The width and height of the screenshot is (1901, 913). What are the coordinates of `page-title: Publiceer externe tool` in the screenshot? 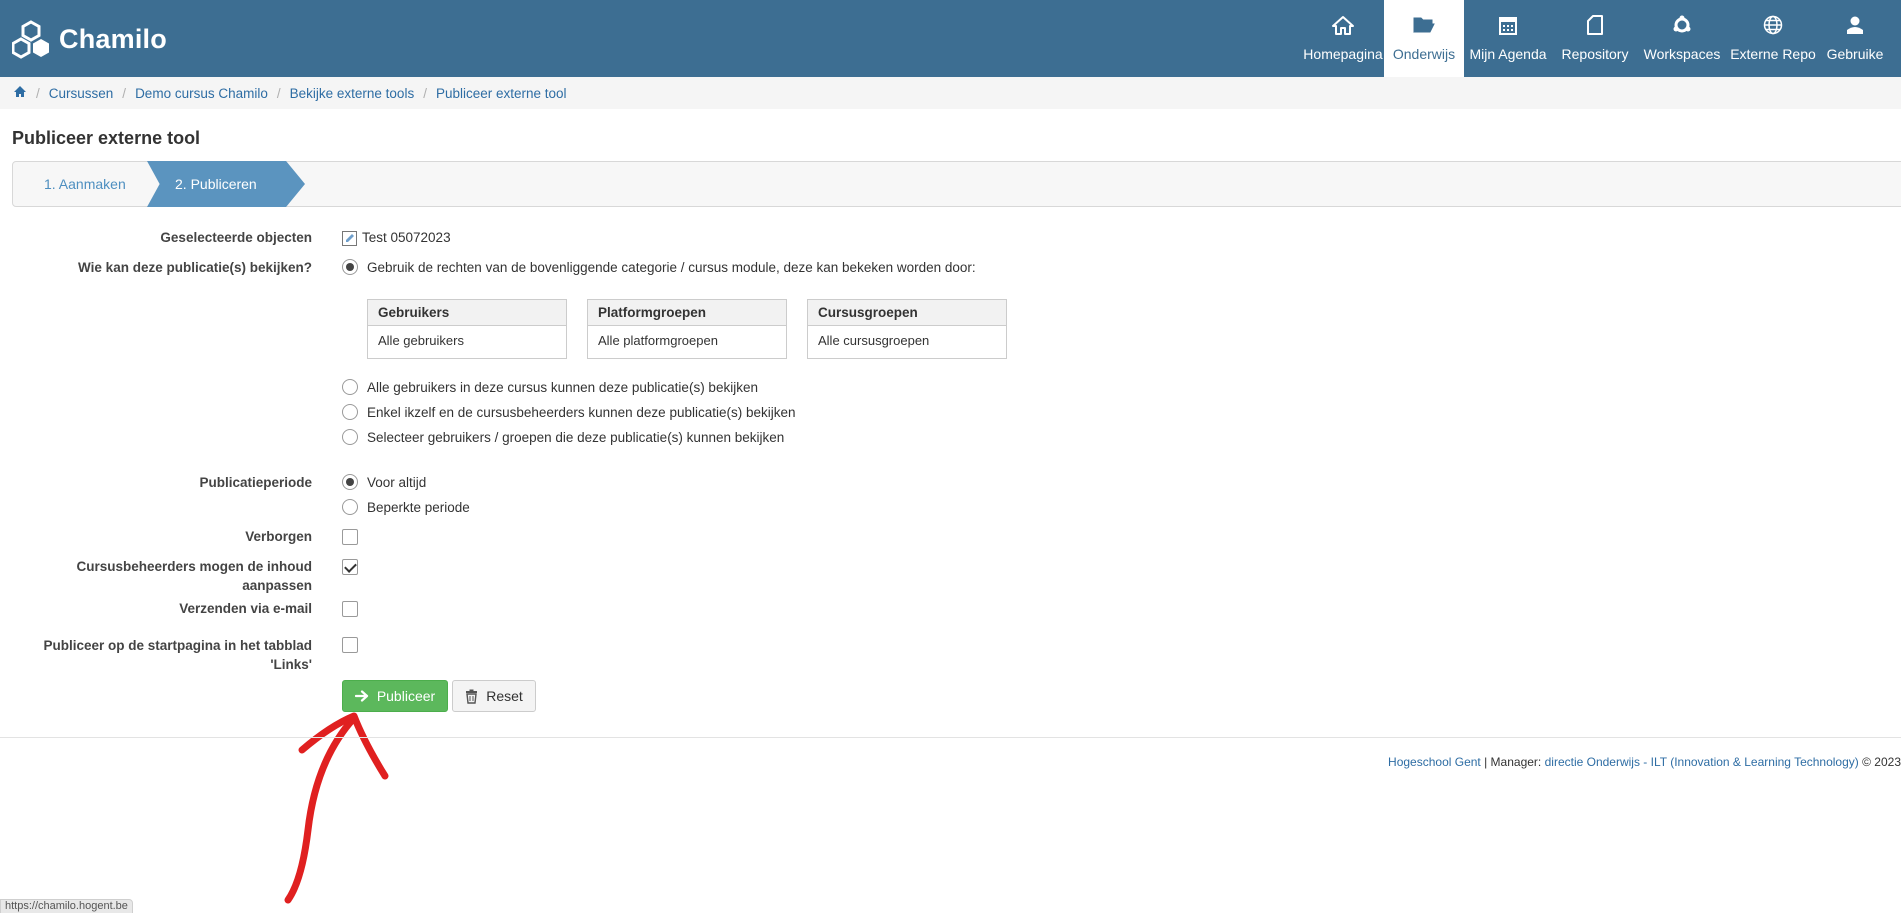 It's located at (106, 138).